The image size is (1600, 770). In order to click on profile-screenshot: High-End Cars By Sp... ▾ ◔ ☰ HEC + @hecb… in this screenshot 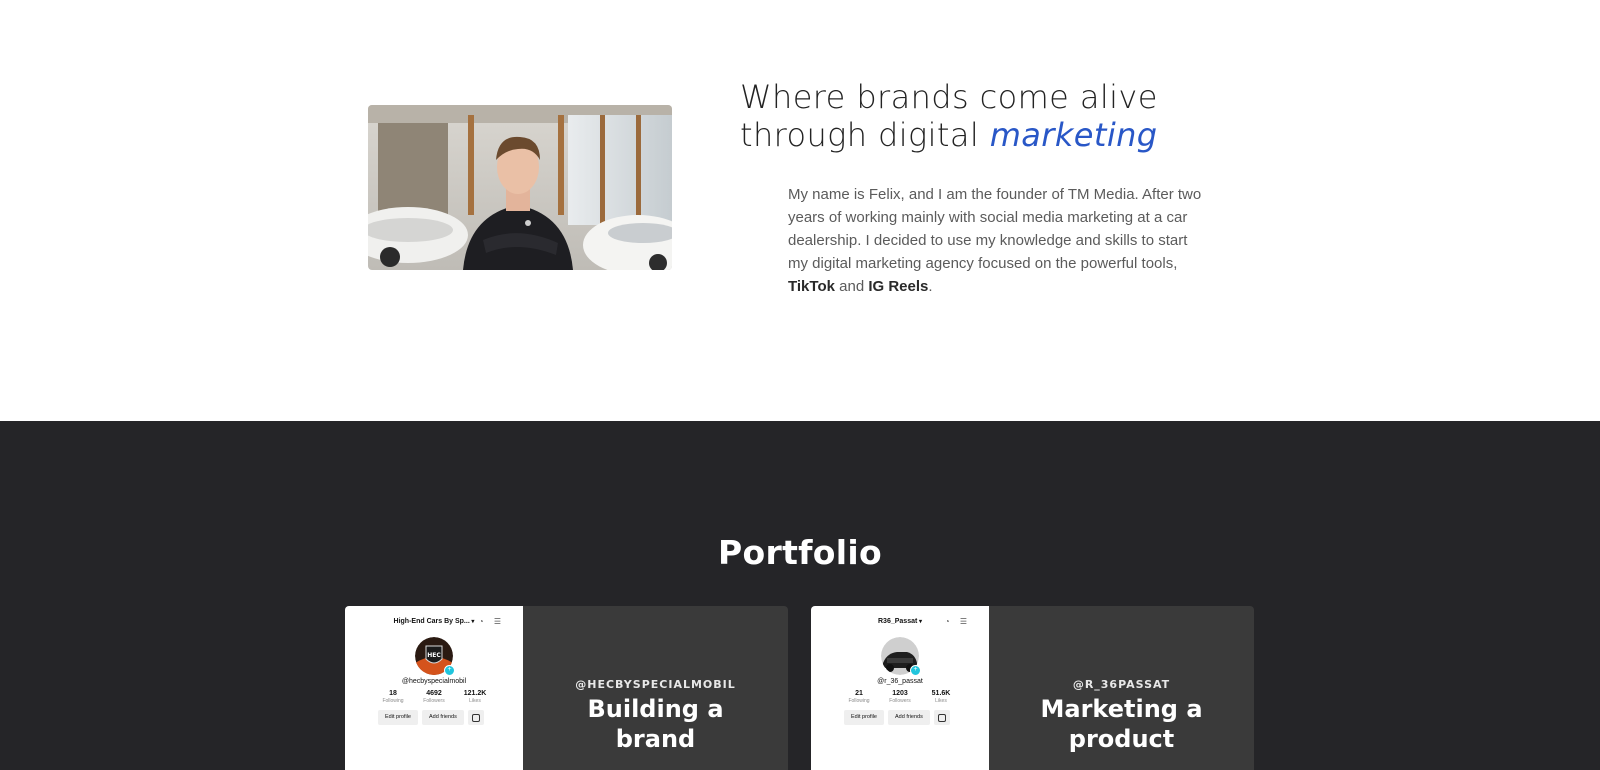, I will do `click(434, 688)`.